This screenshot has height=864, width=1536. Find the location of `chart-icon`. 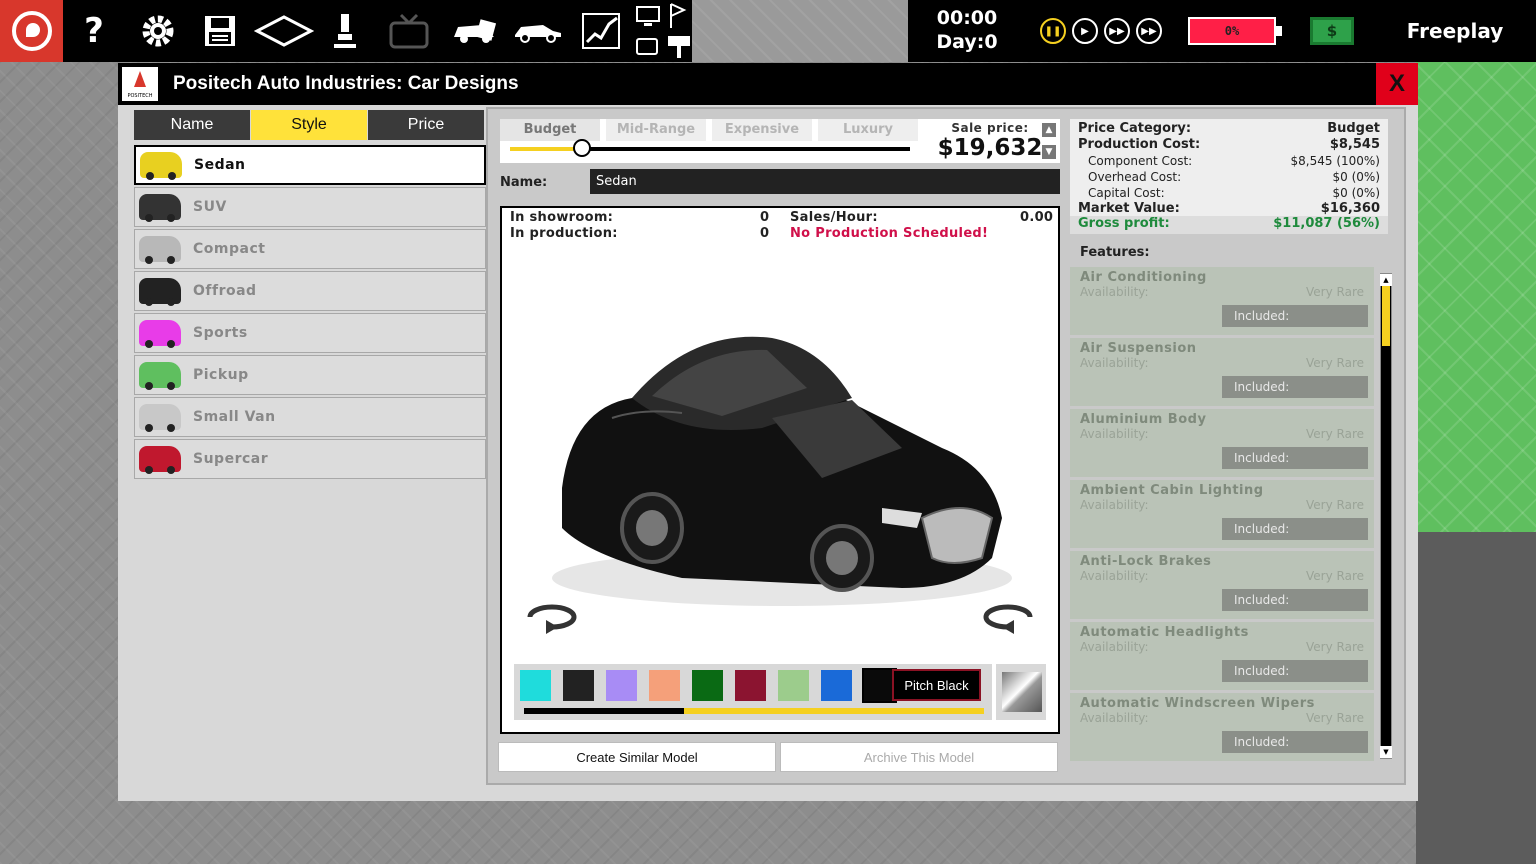

chart-icon is located at coordinates (601, 31).